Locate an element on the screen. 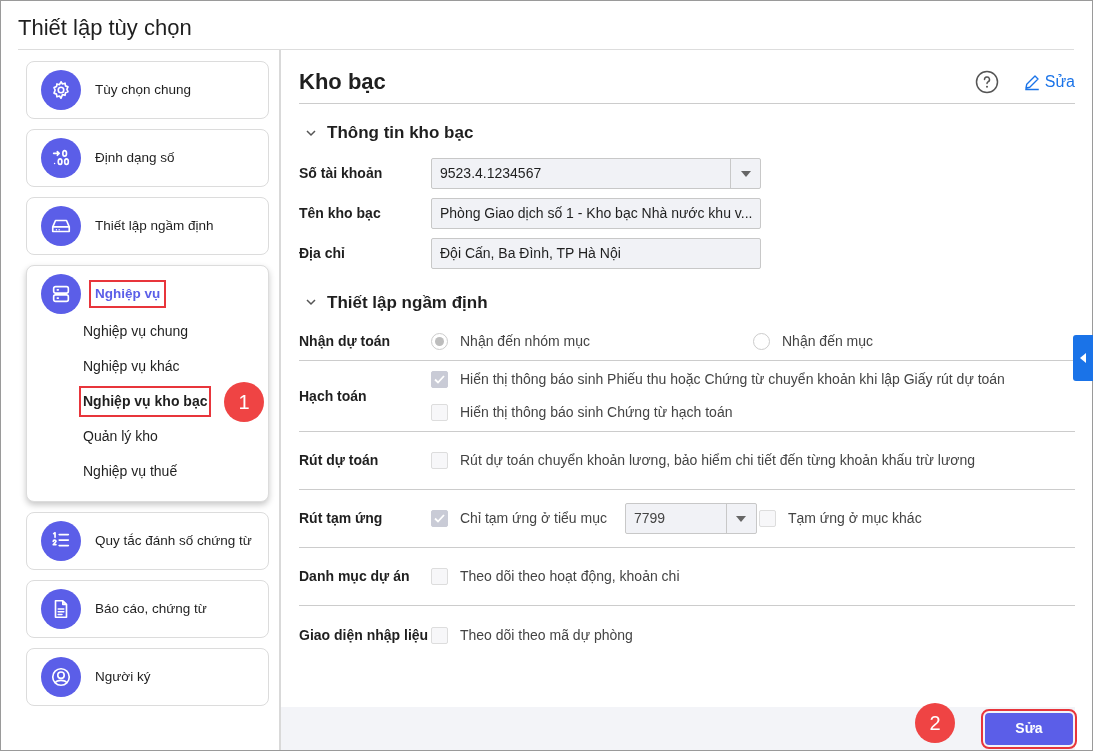 This screenshot has width=1093, height=751. sidebar-label: Tùy chọn chung is located at coordinates (143, 89).